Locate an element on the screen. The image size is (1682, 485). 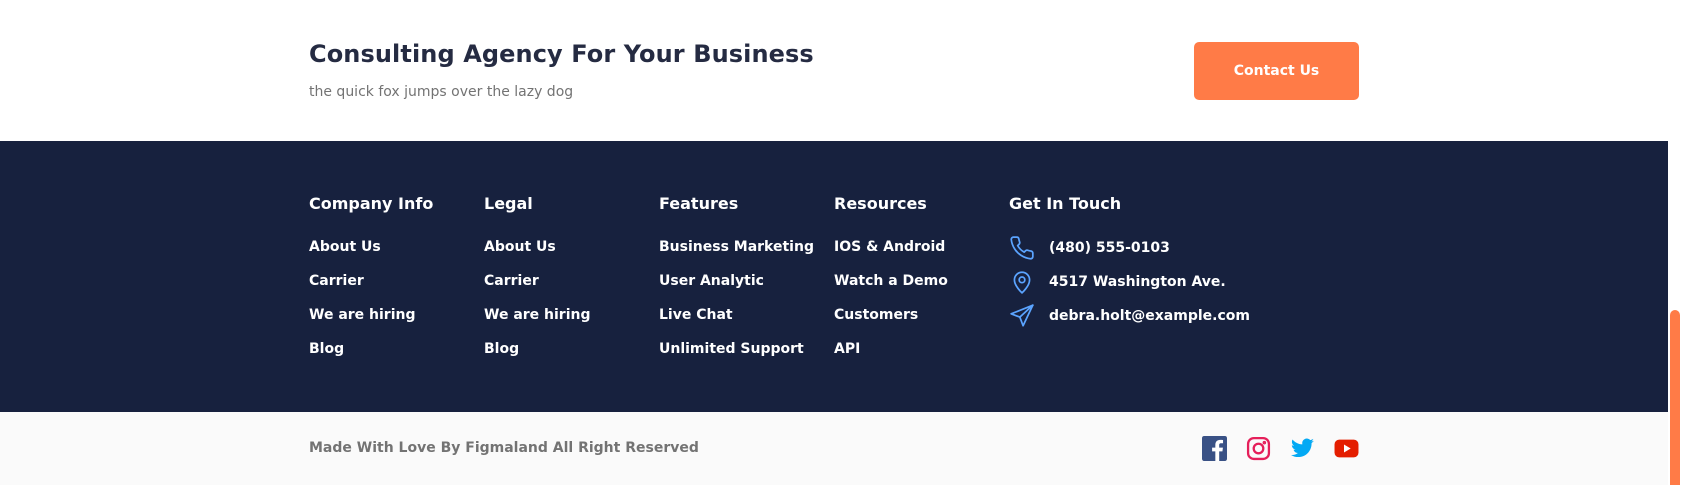
contact-phone: (480) 555-0103 is located at coordinates (1129, 253).